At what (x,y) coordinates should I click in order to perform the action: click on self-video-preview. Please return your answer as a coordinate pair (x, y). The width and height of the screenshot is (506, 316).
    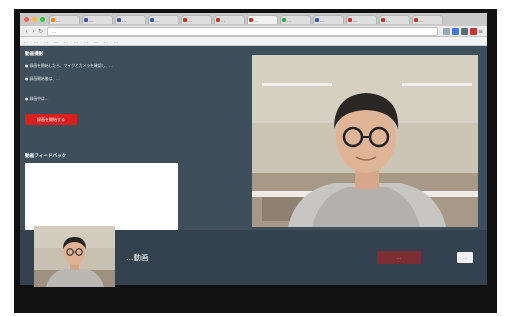
    Looking at the image, I should click on (74, 256).